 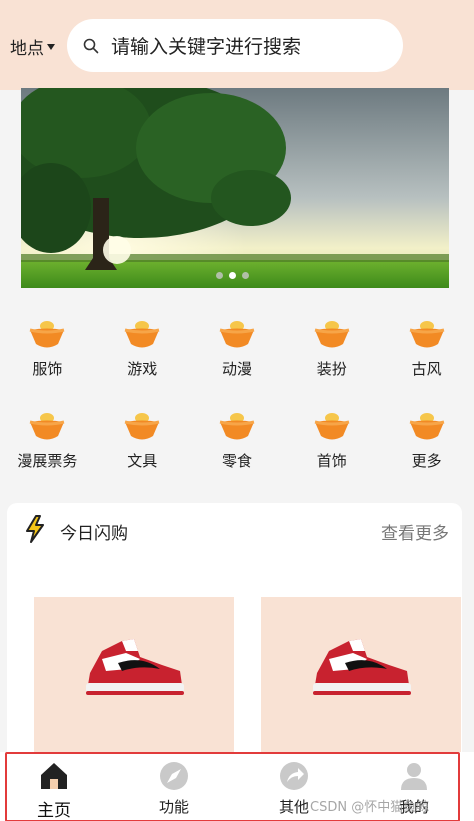 I want to click on category-item: 文具, so click(x=142, y=441).